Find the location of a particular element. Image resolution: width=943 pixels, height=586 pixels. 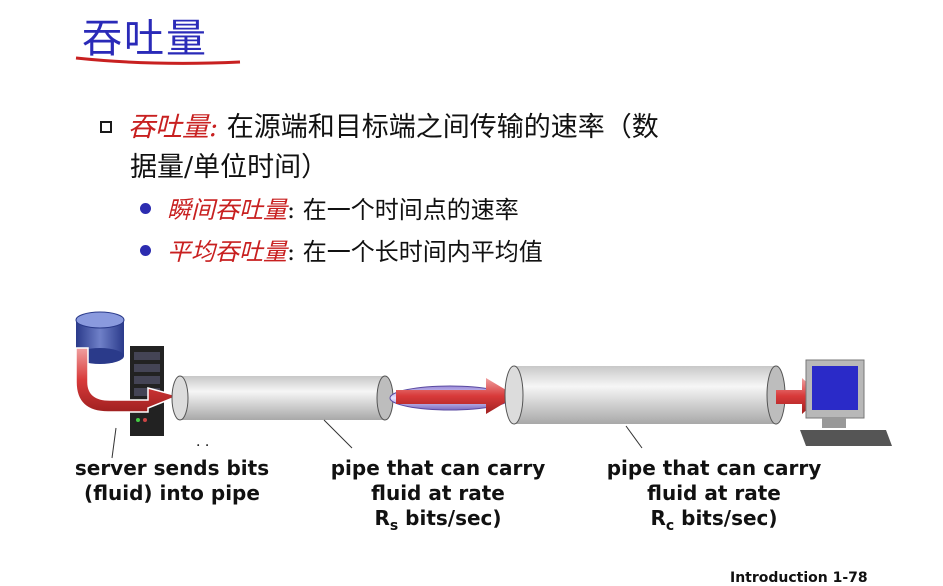

caption-pipe-s-line2: fluid at rate is located at coordinates (438, 493).